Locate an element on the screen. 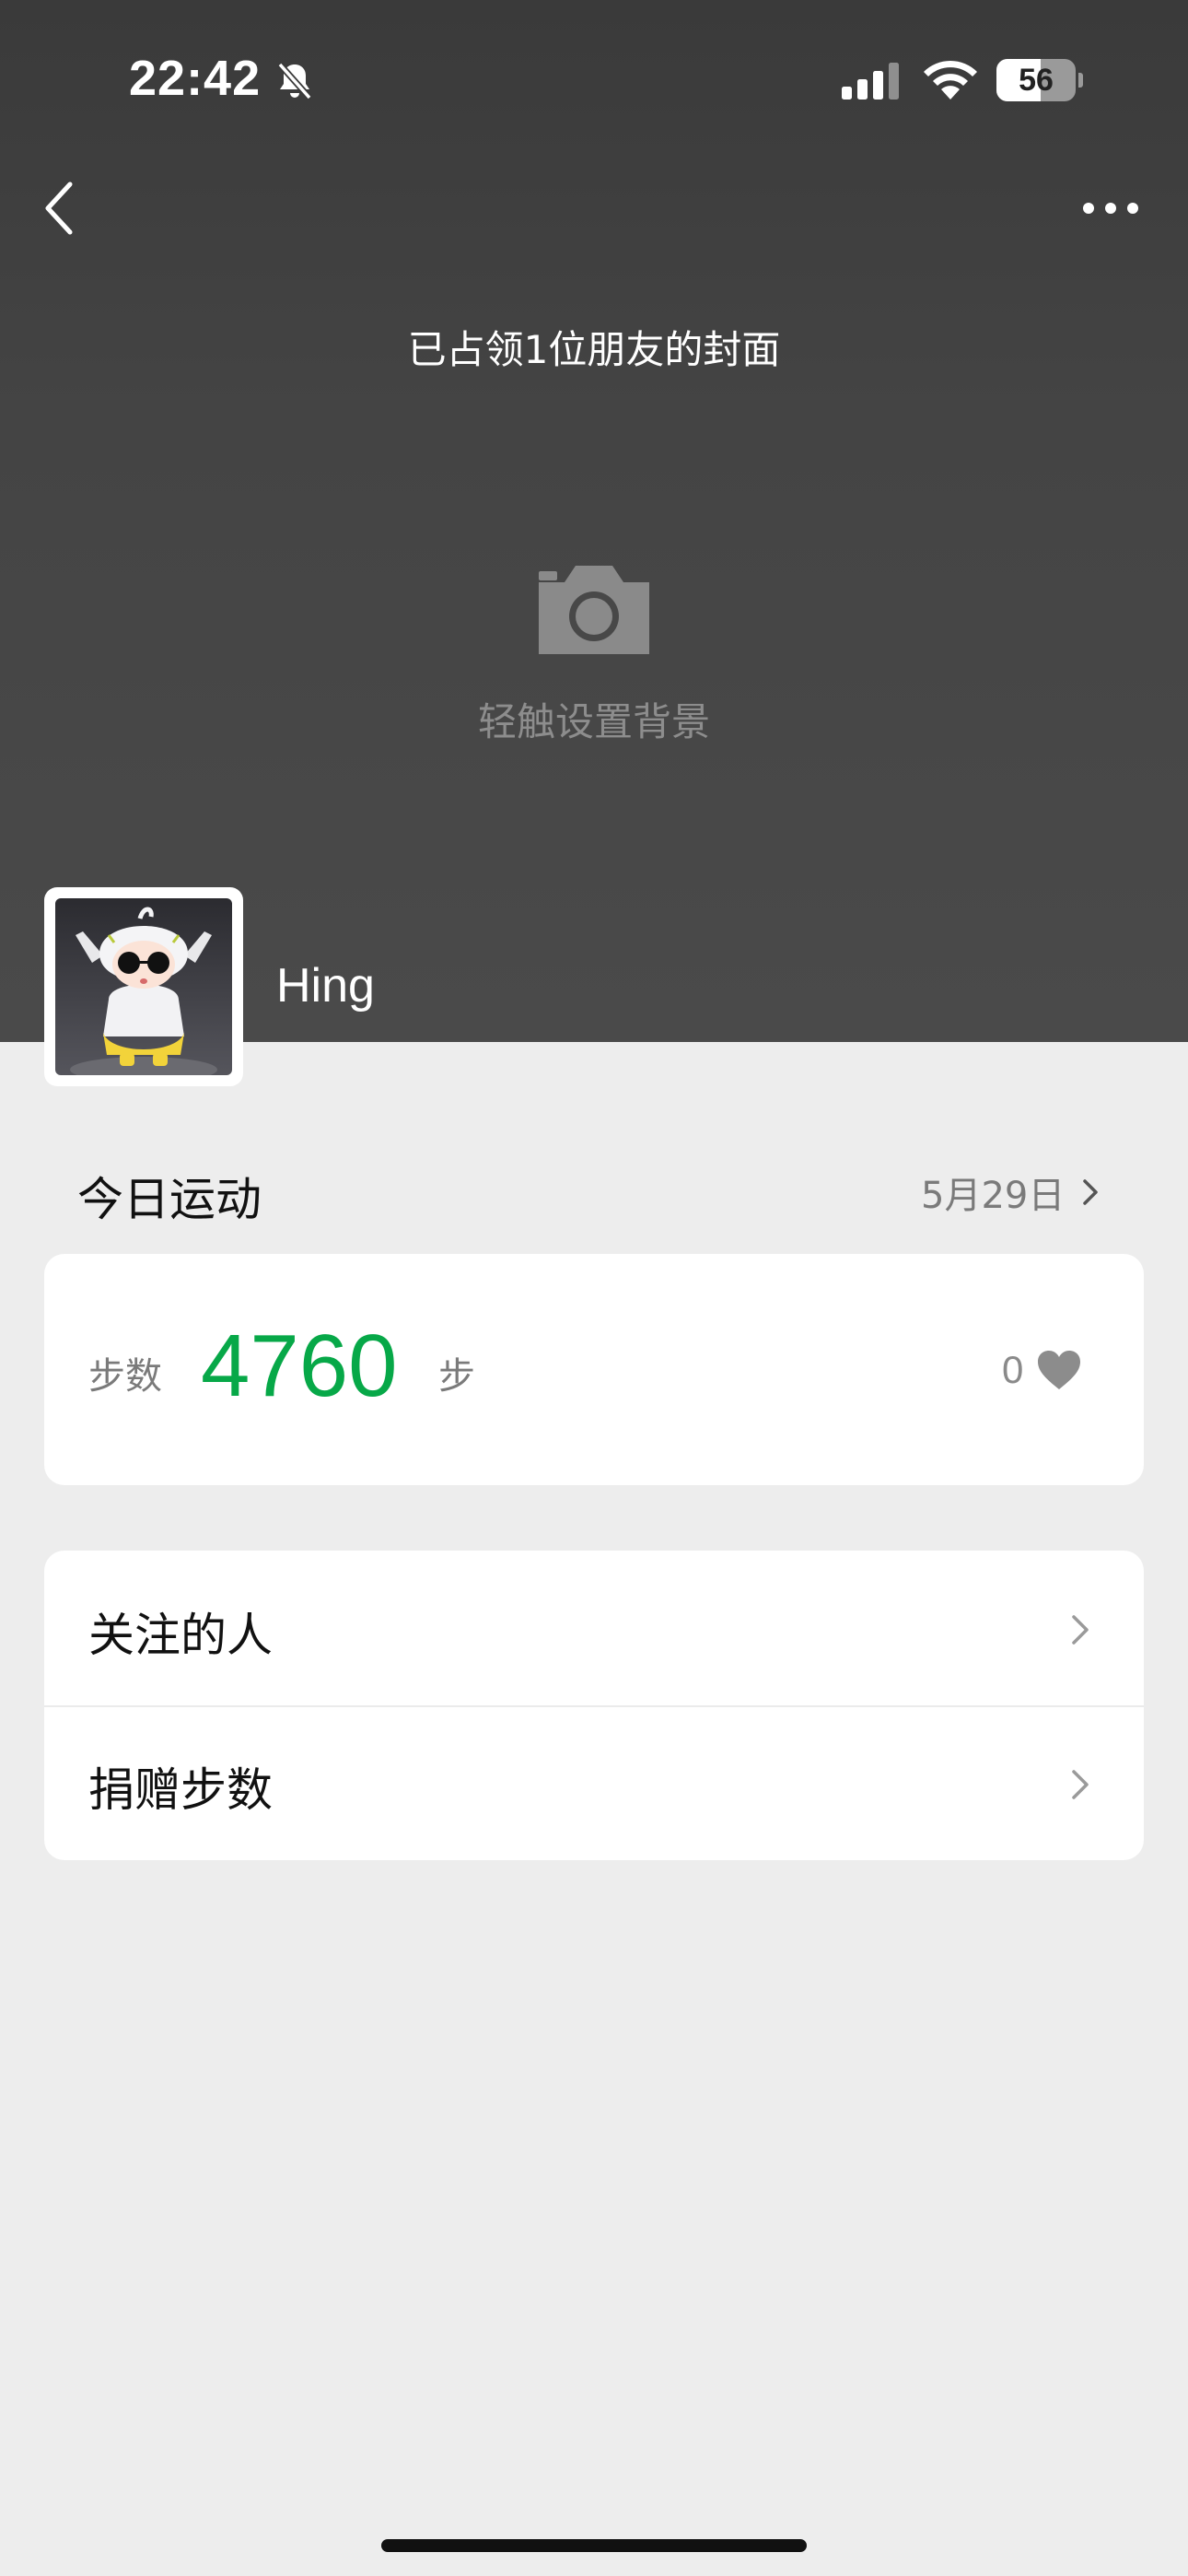 This screenshot has width=1188, height=2576. avatar-image is located at coordinates (143, 986).